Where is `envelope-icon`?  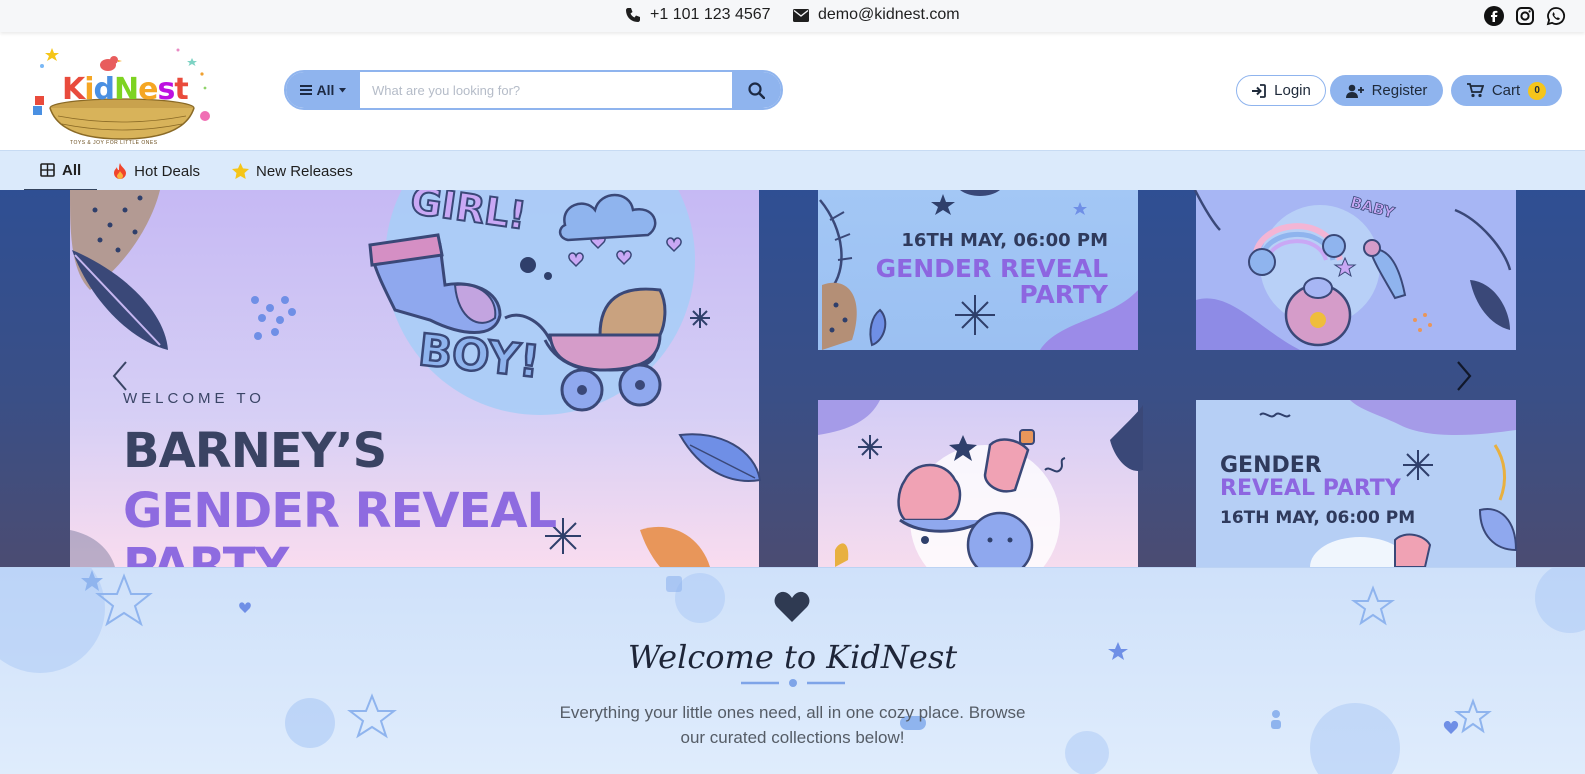
envelope-icon is located at coordinates (801, 15).